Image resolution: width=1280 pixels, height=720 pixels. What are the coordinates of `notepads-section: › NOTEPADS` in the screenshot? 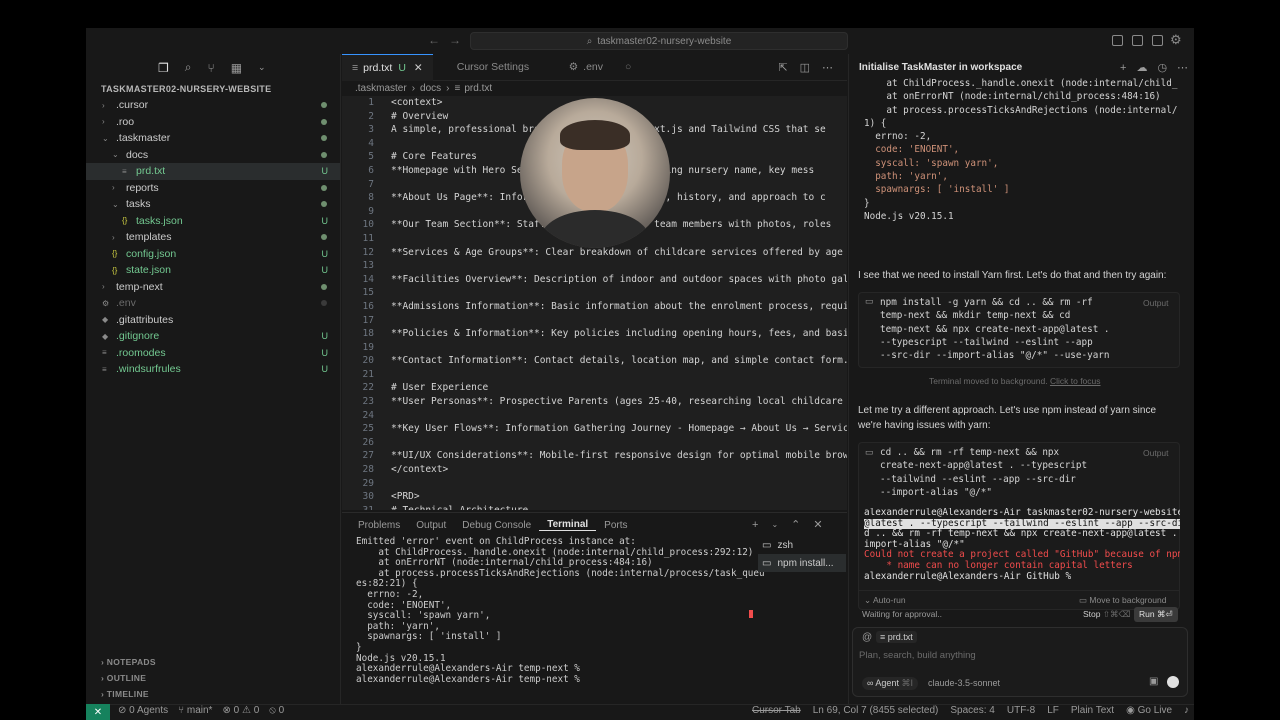 It's located at (128, 662).